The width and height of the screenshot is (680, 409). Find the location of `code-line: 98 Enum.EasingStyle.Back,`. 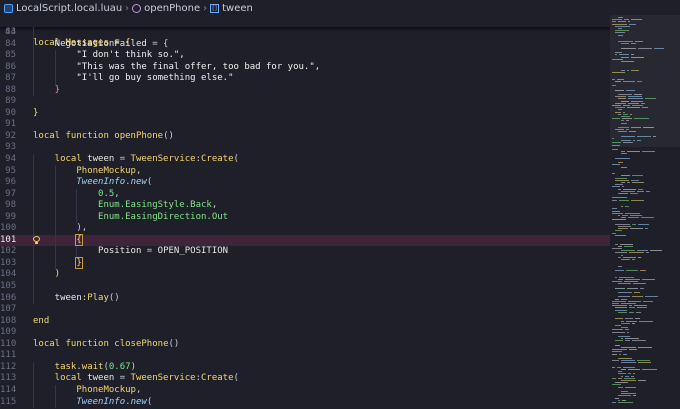

code-line: 98 Enum.EasingStyle.Back, is located at coordinates (305, 206).